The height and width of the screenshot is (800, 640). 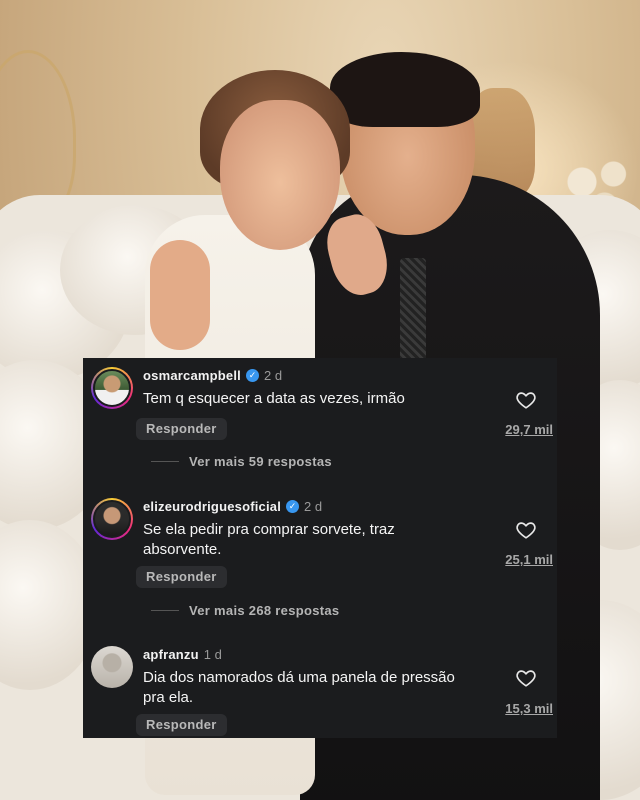 What do you see at coordinates (260, 461) in the screenshot?
I see `view-more-label: Ver mais 59 respostas` at bounding box center [260, 461].